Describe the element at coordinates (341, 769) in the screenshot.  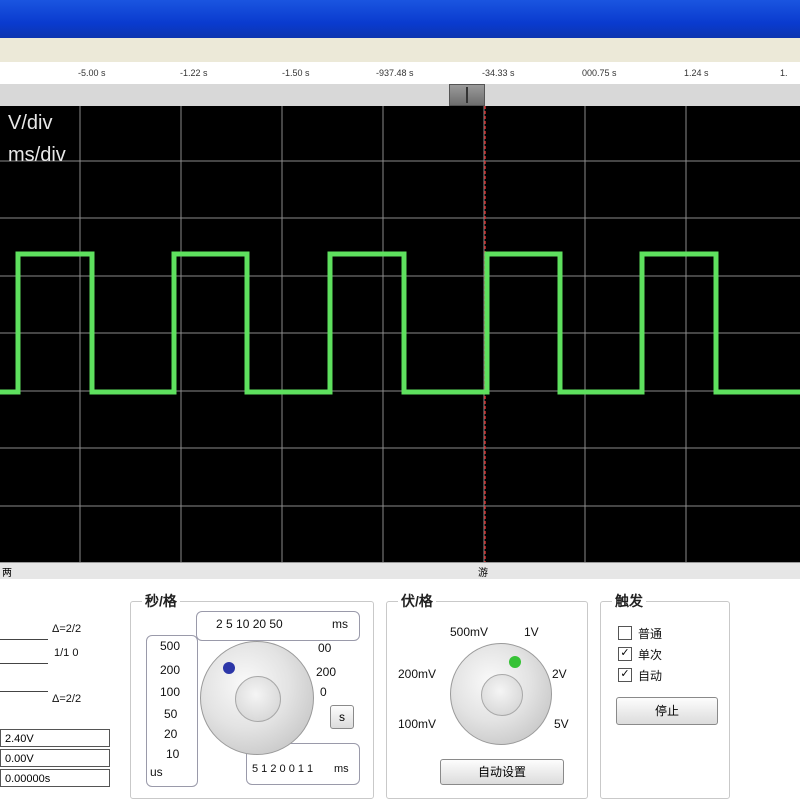
I see `timebase-bottom-unit: ms` at that location.